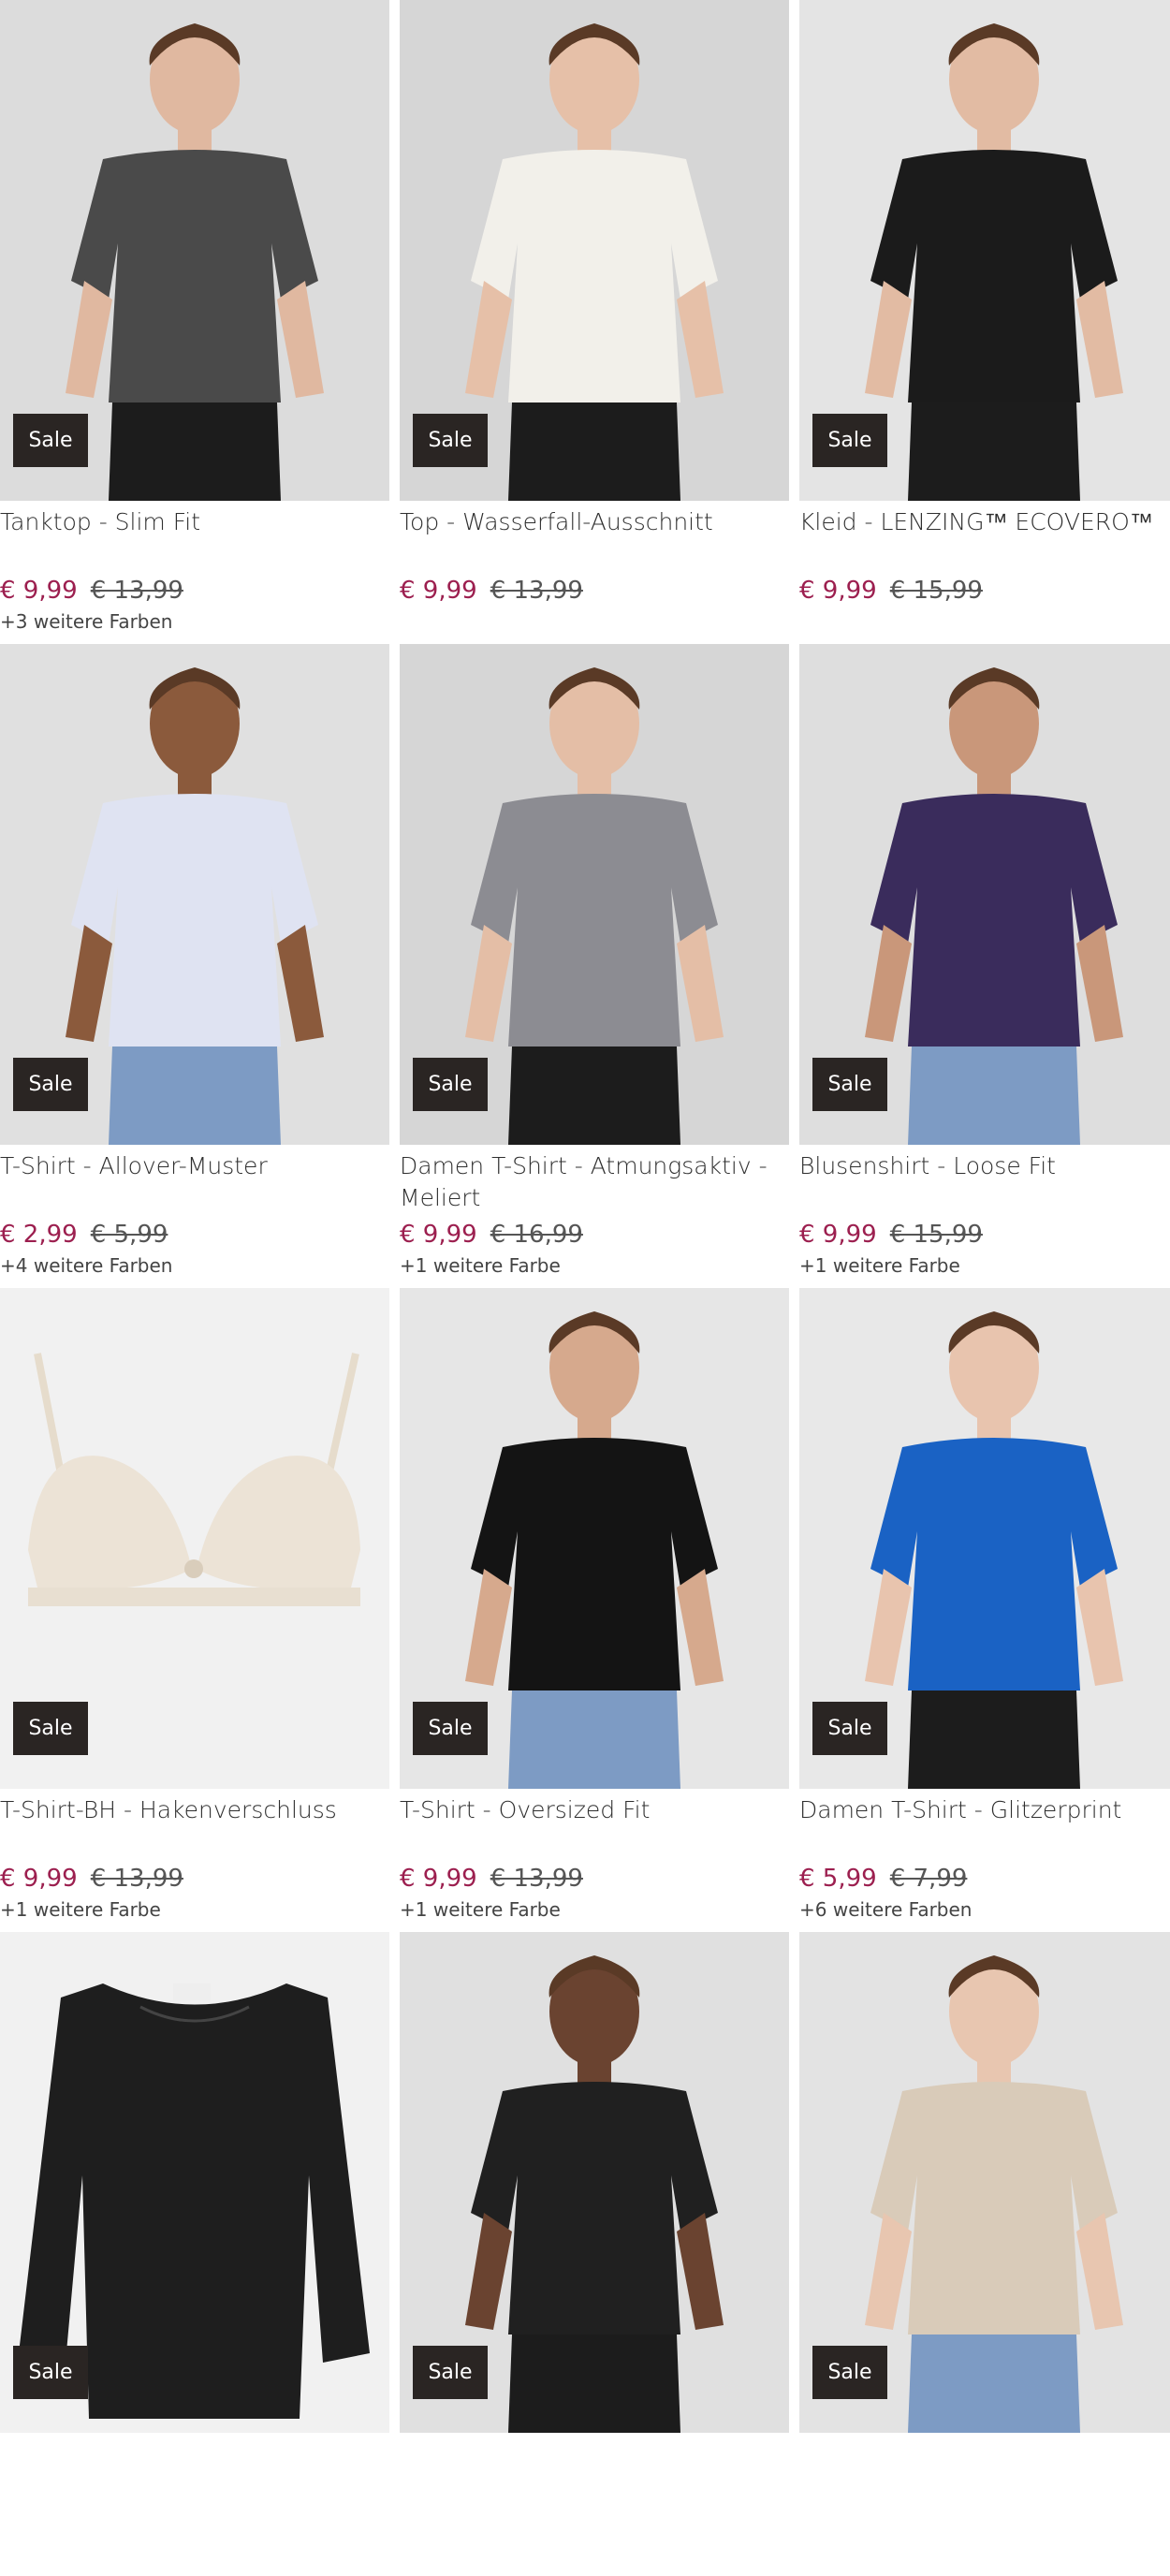  What do you see at coordinates (194, 1182) in the screenshot?
I see `product-name: T-Shirt - Allover-Muster` at bounding box center [194, 1182].